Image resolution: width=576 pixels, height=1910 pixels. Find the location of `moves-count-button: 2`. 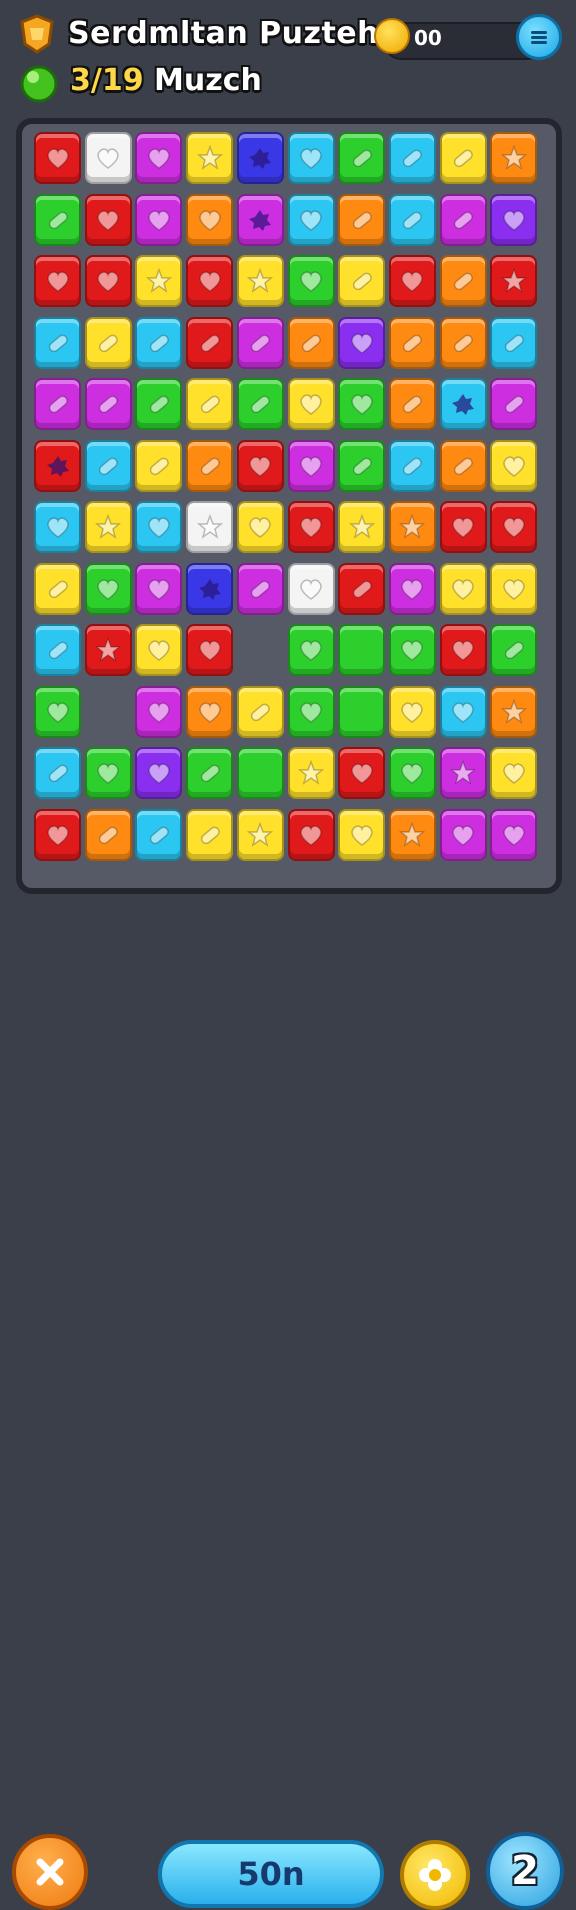

moves-count-button: 2 is located at coordinates (525, 1871).